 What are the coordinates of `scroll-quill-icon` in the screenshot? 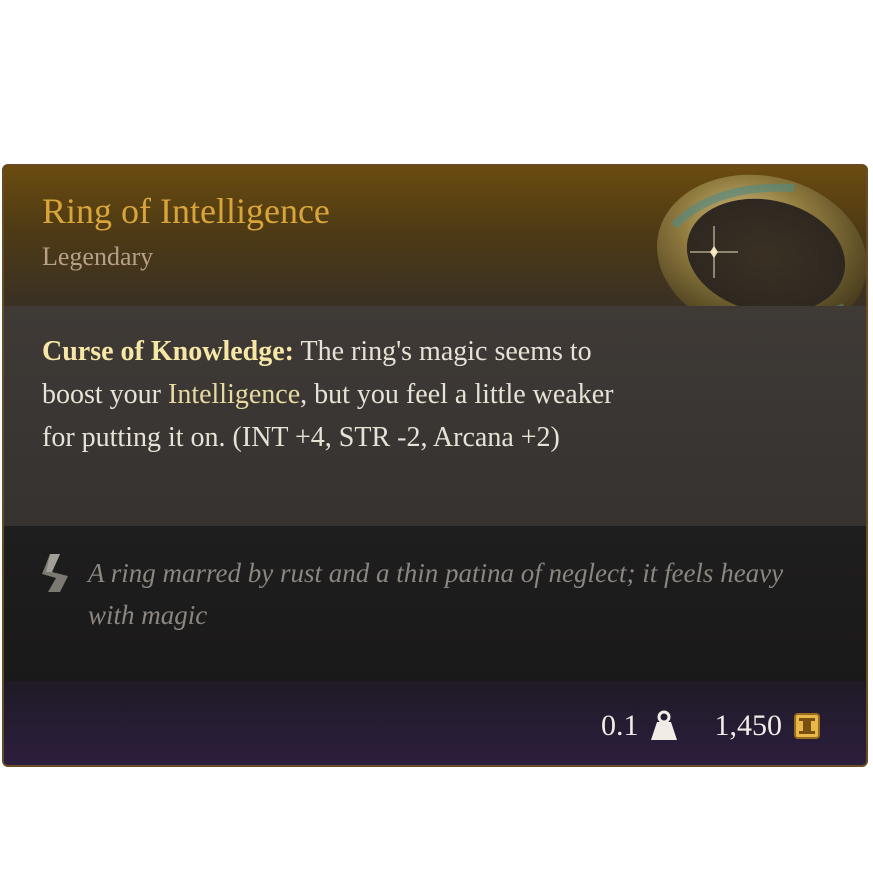 It's located at (55, 573).